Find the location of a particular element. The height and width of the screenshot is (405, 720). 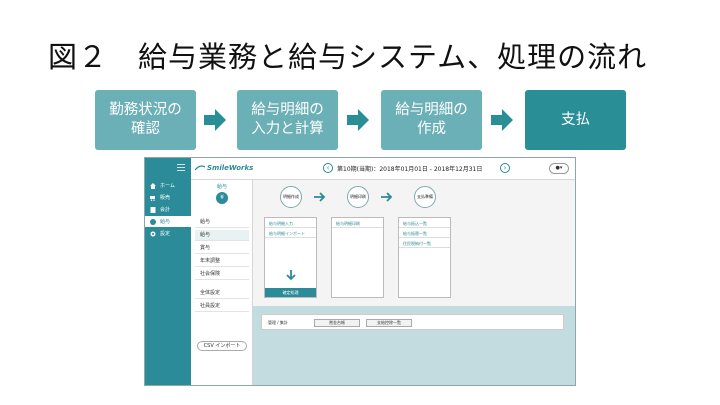

sidebar-item-label: 設定 is located at coordinates (165, 234).